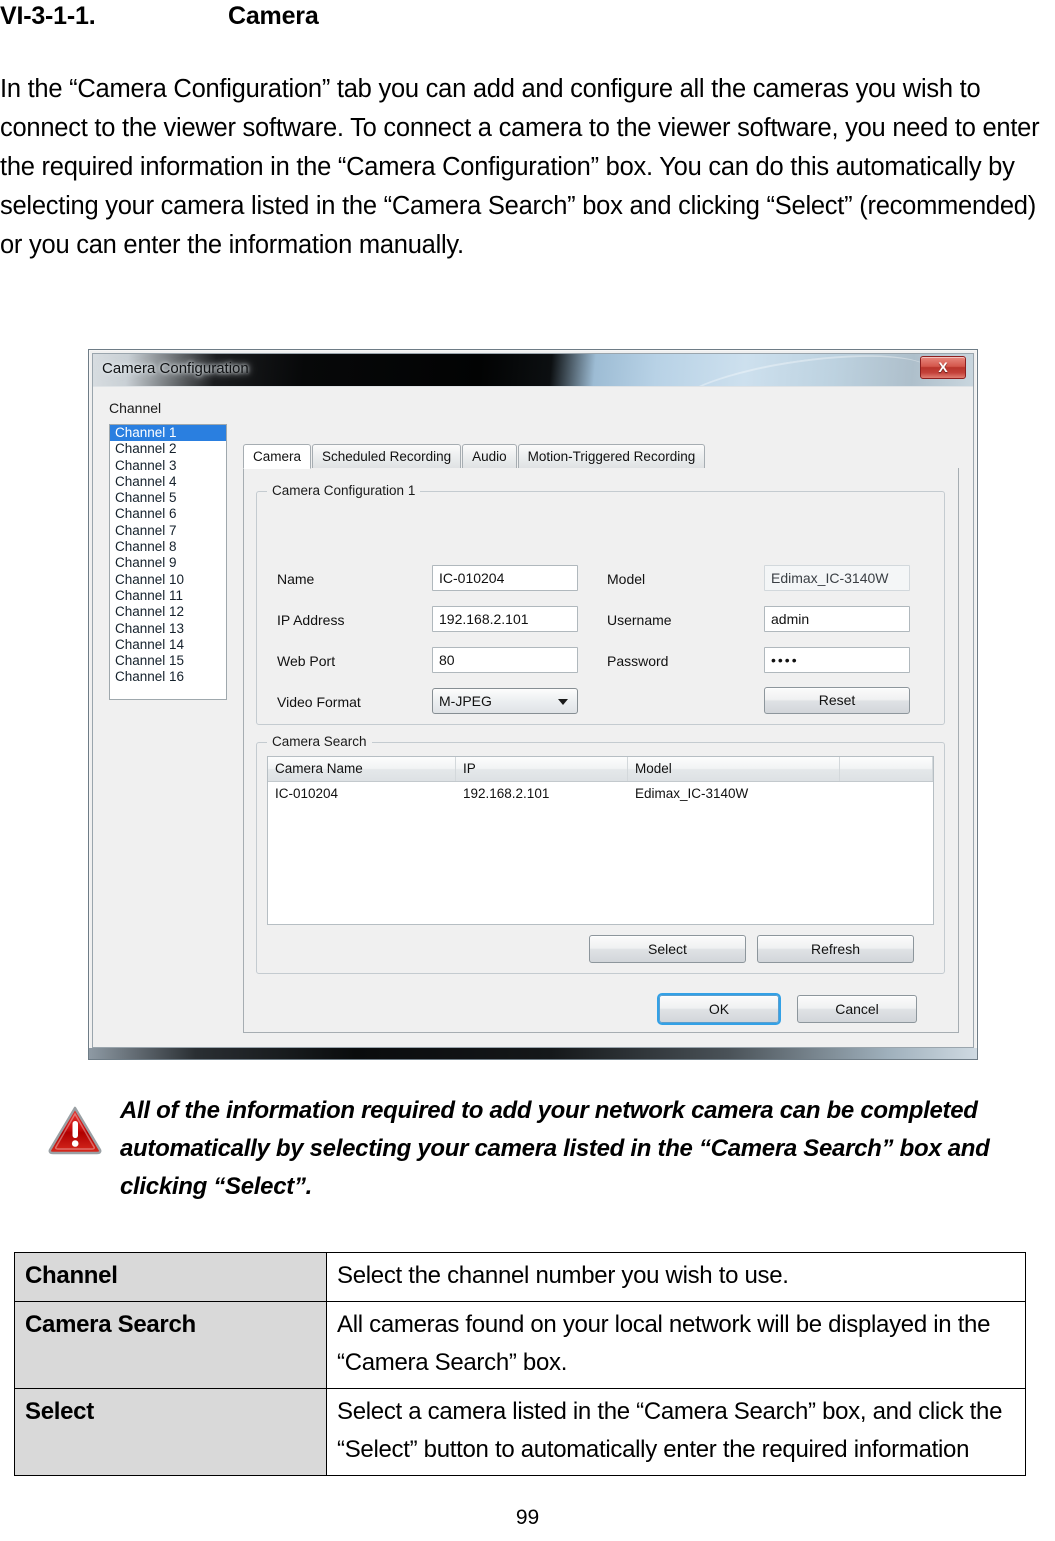  I want to click on channel-list-item: Channel 4, so click(168, 482).